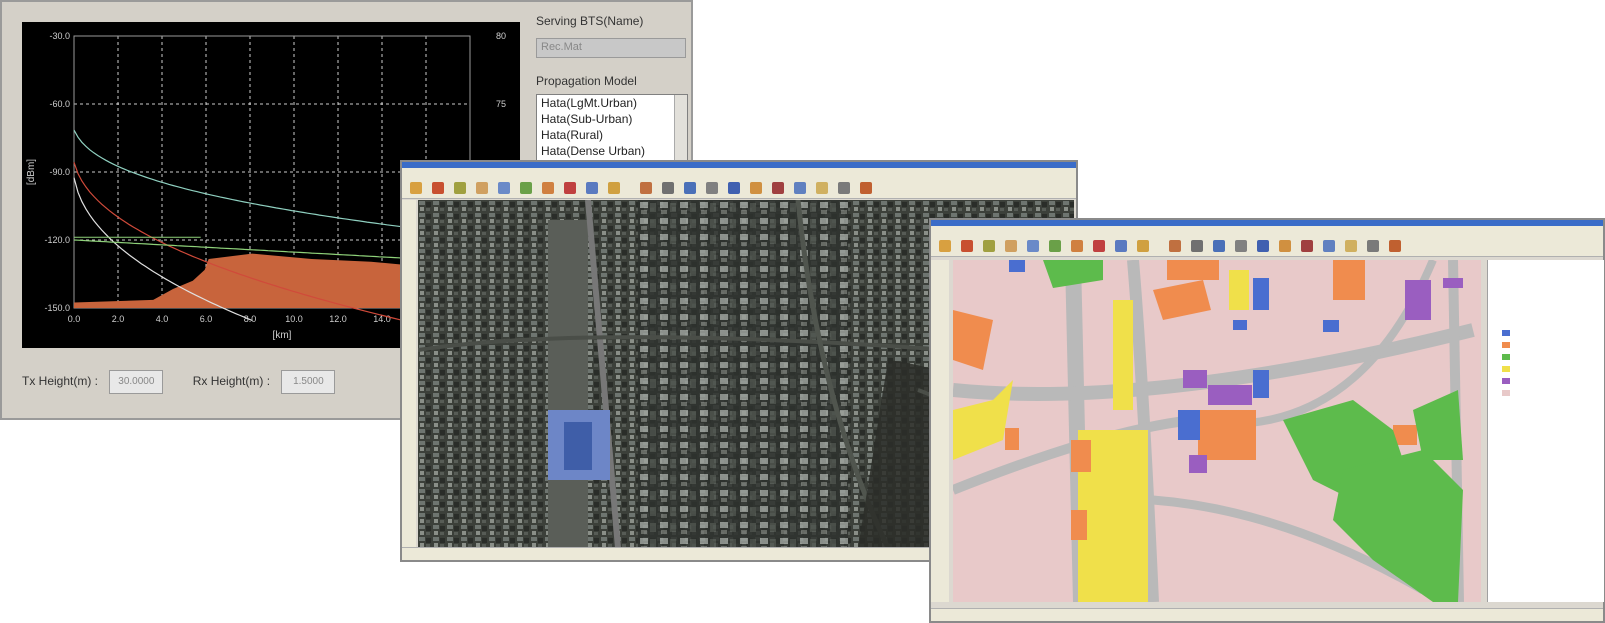 The height and width of the screenshot is (623, 1605). Describe the element at coordinates (612, 103) in the screenshot. I see `list-item: Hata(LgMt.Urban)` at that location.